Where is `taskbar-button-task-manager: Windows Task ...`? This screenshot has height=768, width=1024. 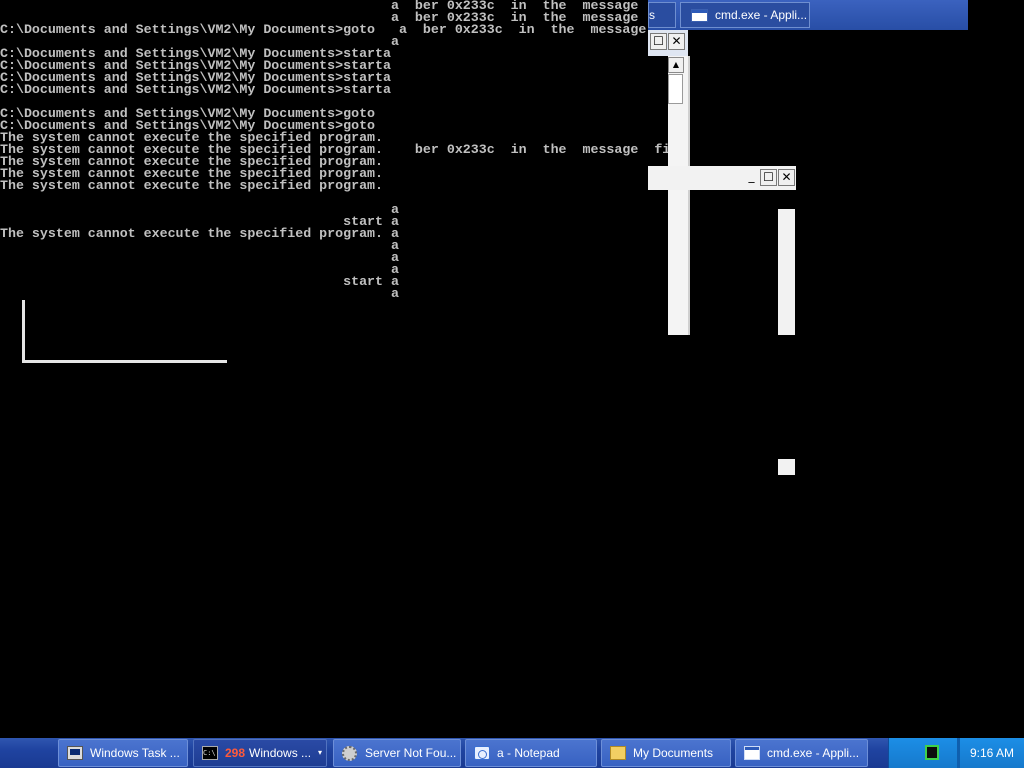 taskbar-button-task-manager: Windows Task ... is located at coordinates (123, 753).